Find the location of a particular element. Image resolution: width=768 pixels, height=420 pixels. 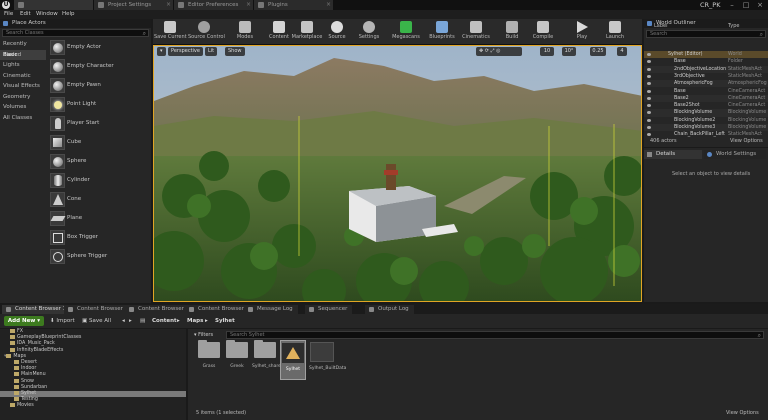

actor-item: Point Light is located at coordinates (99, 105).